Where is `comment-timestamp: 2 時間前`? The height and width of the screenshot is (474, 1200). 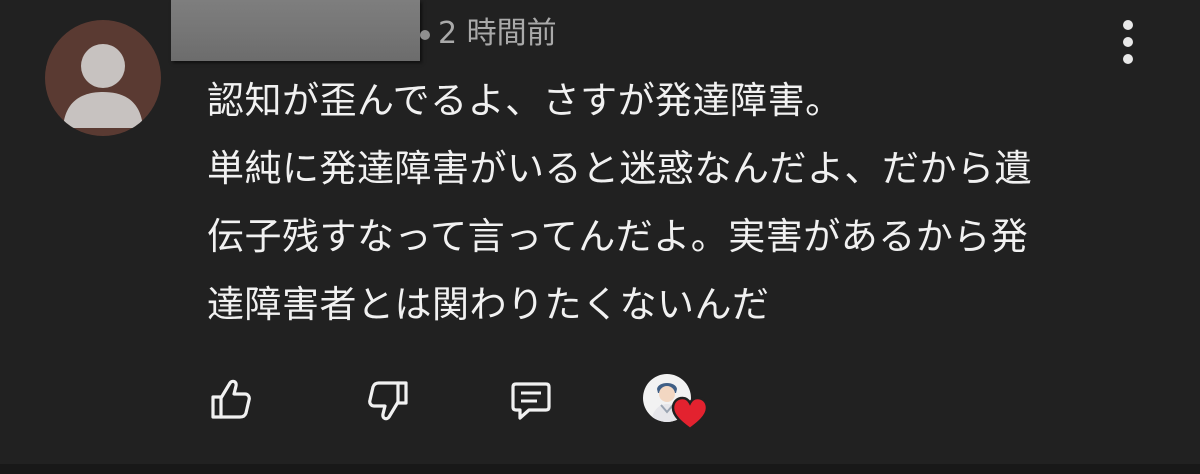
comment-timestamp: 2 時間前 is located at coordinates (497, 34).